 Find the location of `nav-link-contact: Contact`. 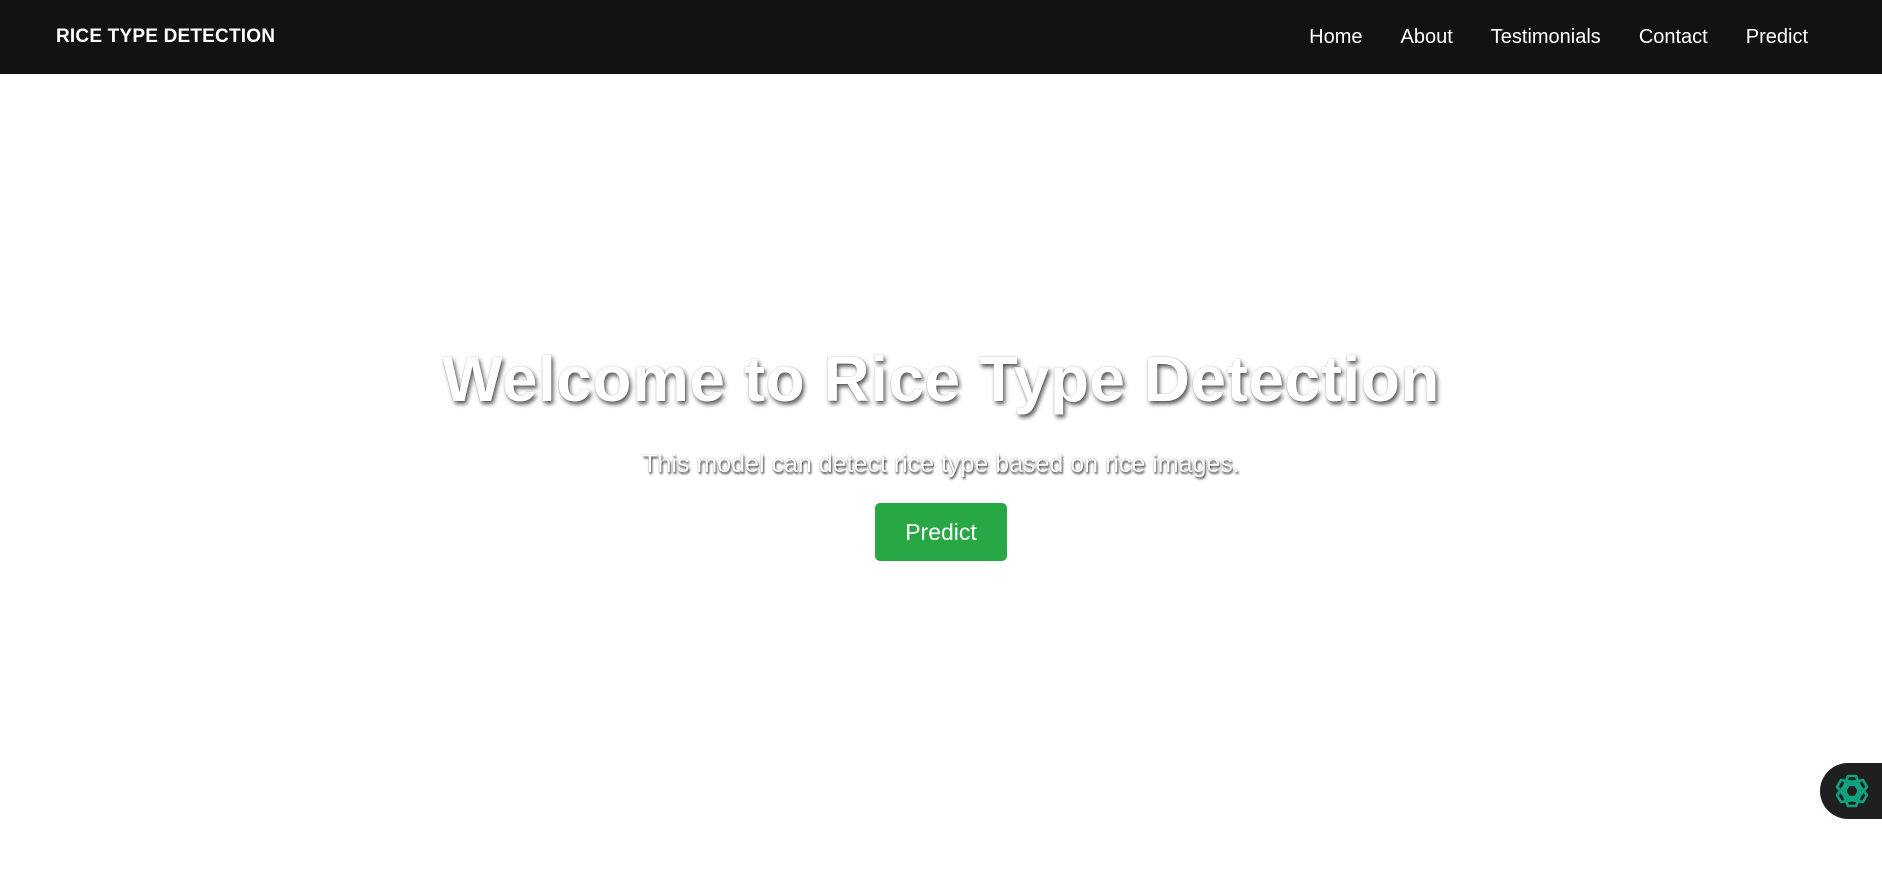

nav-link-contact: Contact is located at coordinates (1673, 37).